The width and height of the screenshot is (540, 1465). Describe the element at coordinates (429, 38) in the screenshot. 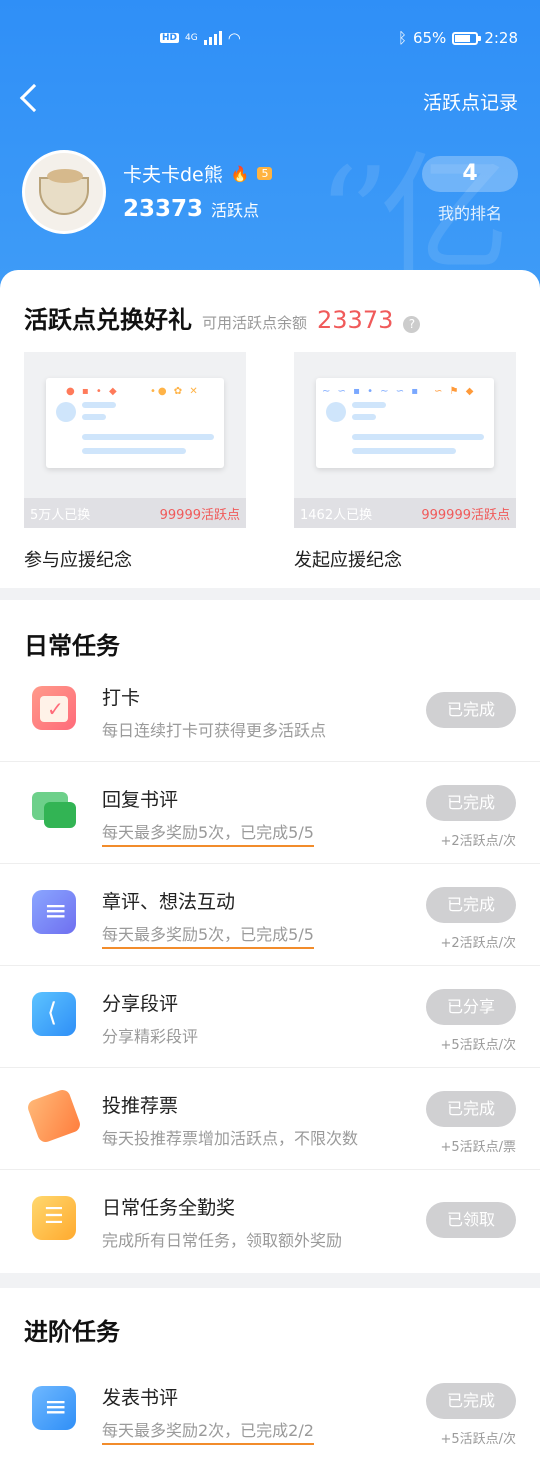

I see `battery-percent: 65%` at that location.